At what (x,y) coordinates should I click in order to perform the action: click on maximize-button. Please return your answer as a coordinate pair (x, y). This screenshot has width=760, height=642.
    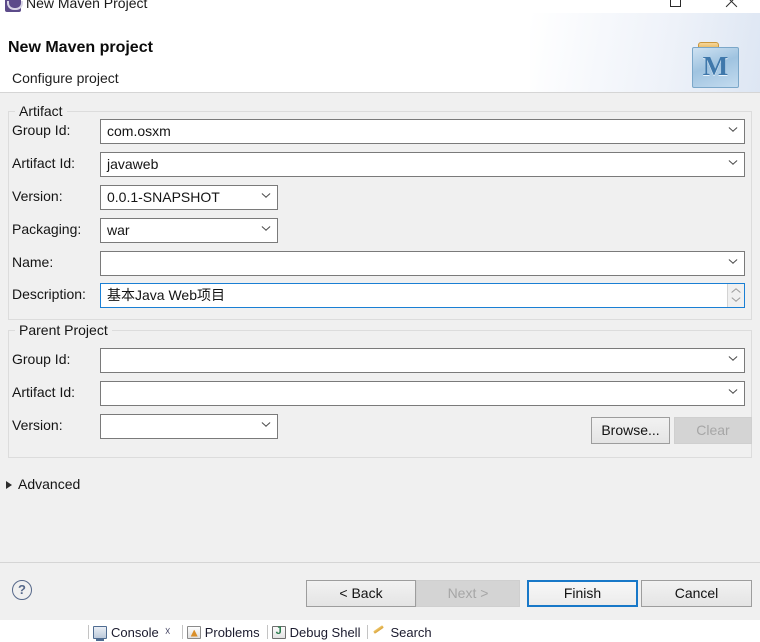
    Looking at the image, I should click on (676, 6).